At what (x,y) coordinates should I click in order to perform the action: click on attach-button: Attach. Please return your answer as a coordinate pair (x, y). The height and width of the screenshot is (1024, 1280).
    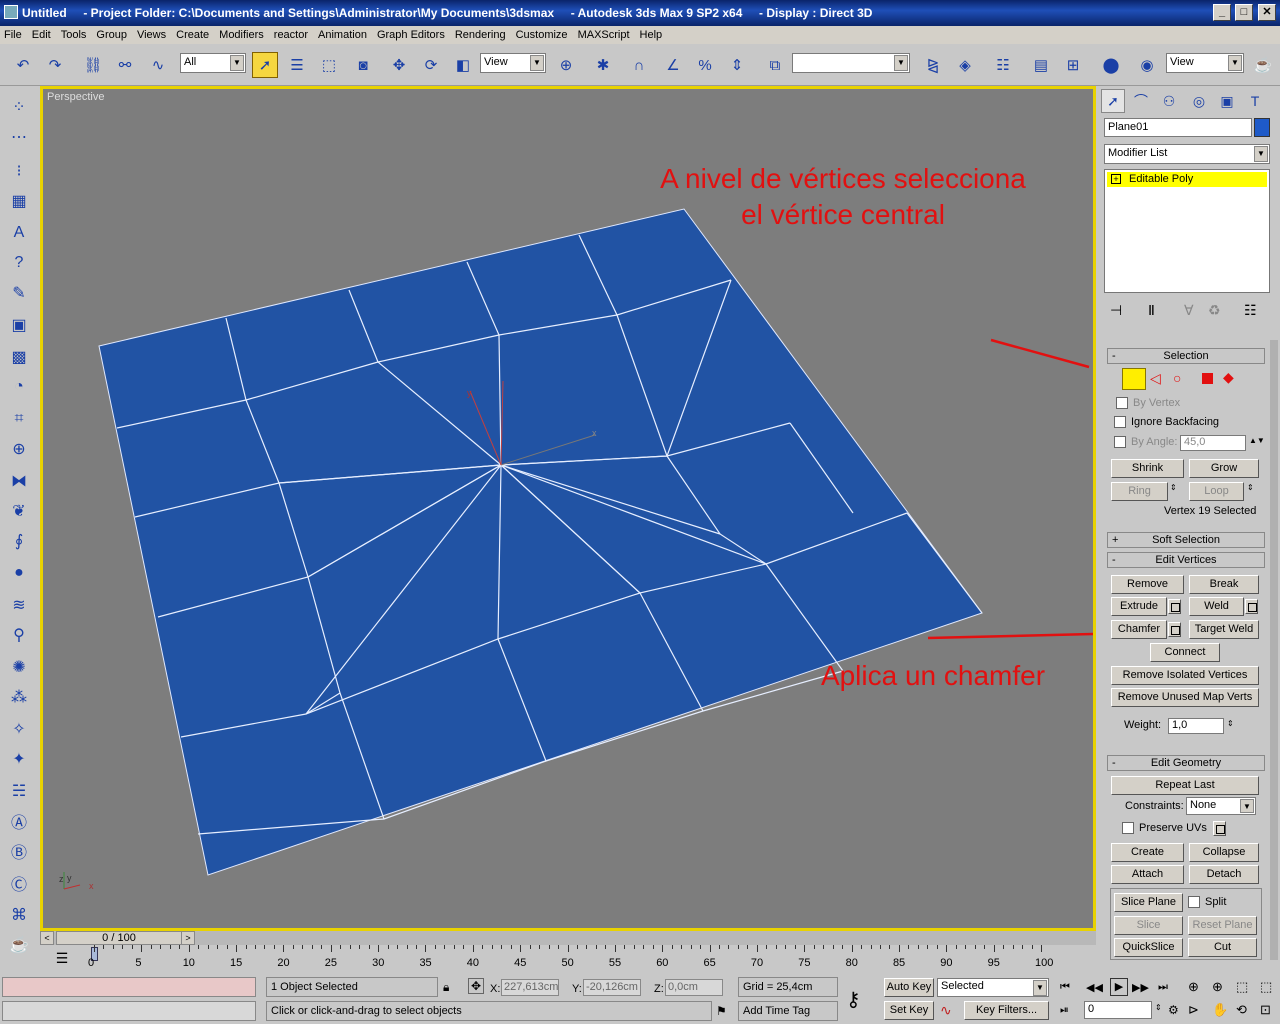
    Looking at the image, I should click on (1147, 874).